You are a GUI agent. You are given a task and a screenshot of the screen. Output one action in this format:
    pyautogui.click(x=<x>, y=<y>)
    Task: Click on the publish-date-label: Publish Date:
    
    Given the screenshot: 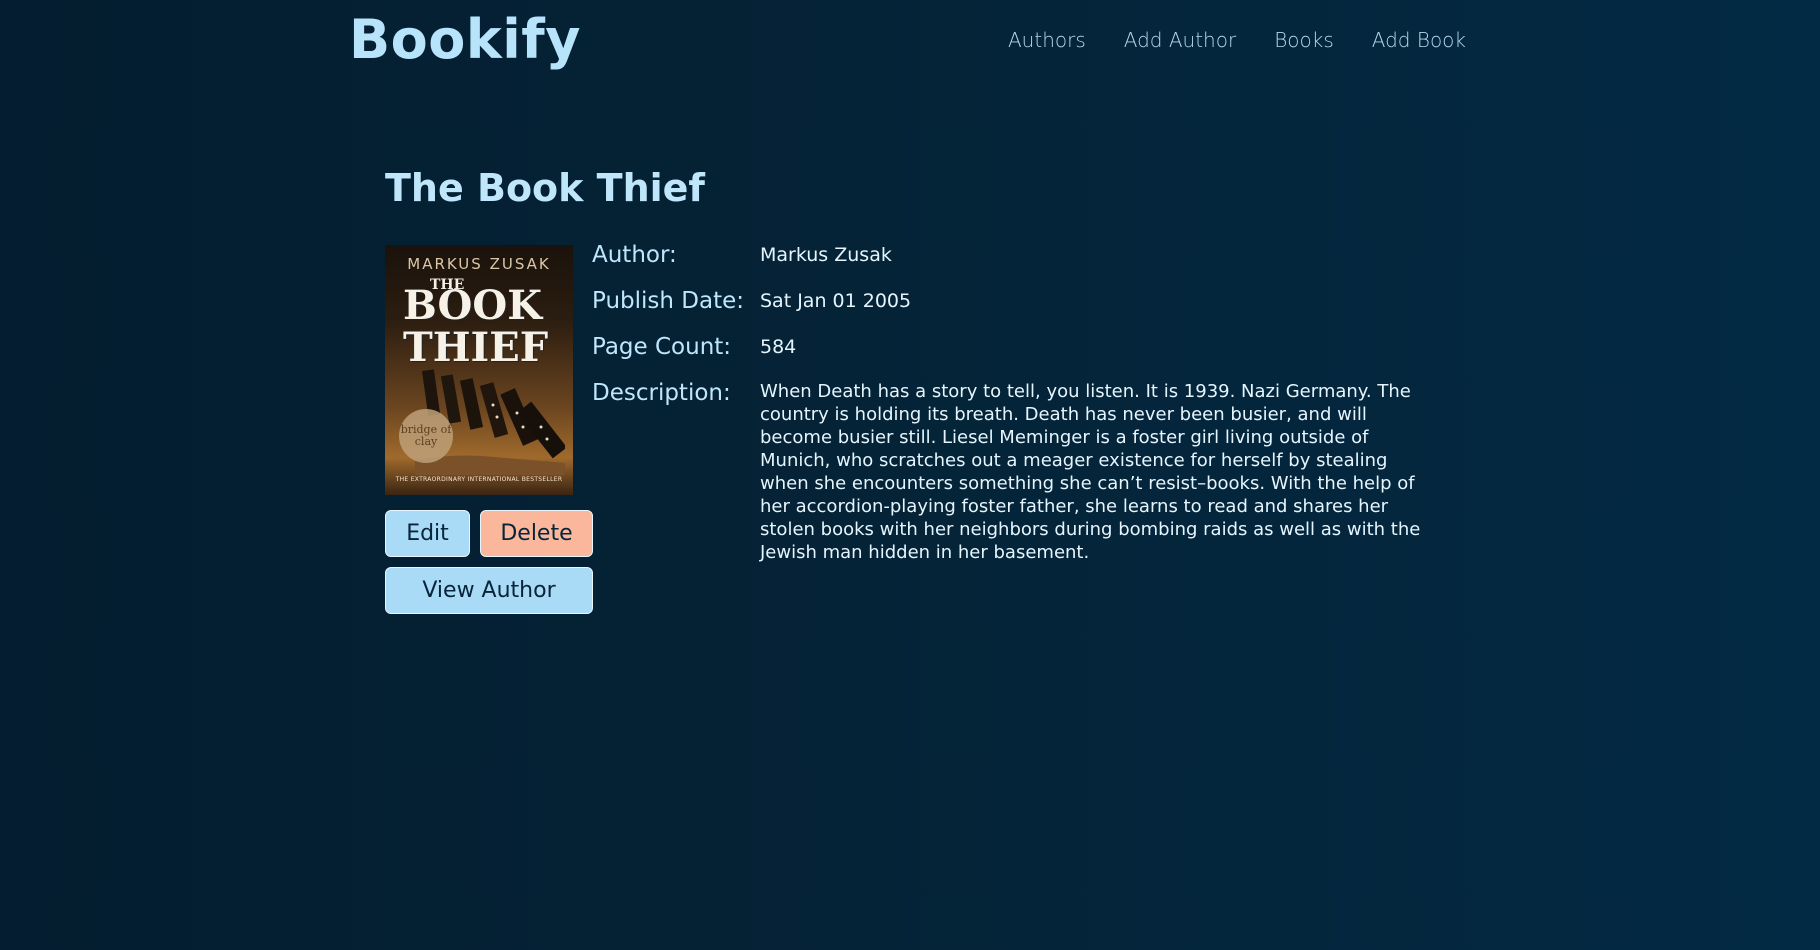 What is the action you would take?
    pyautogui.click(x=668, y=301)
    